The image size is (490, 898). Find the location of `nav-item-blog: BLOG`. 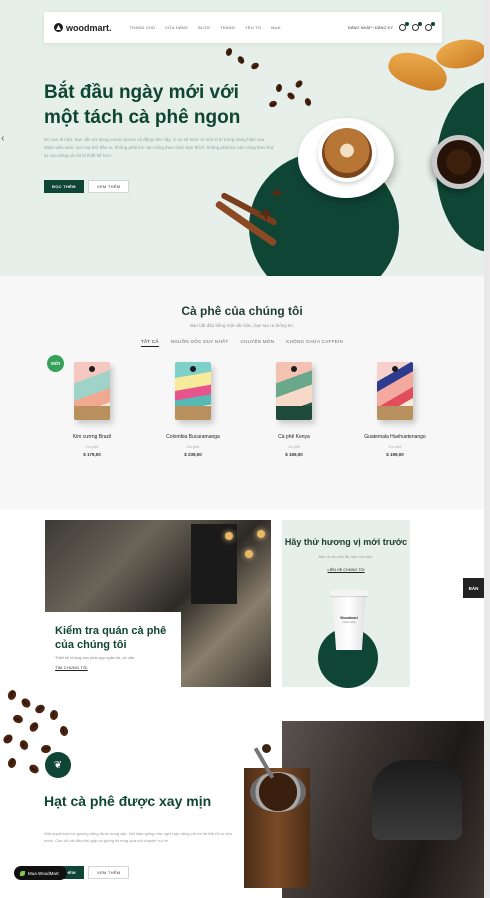

nav-item-blog: BLOG is located at coordinates (204, 27).